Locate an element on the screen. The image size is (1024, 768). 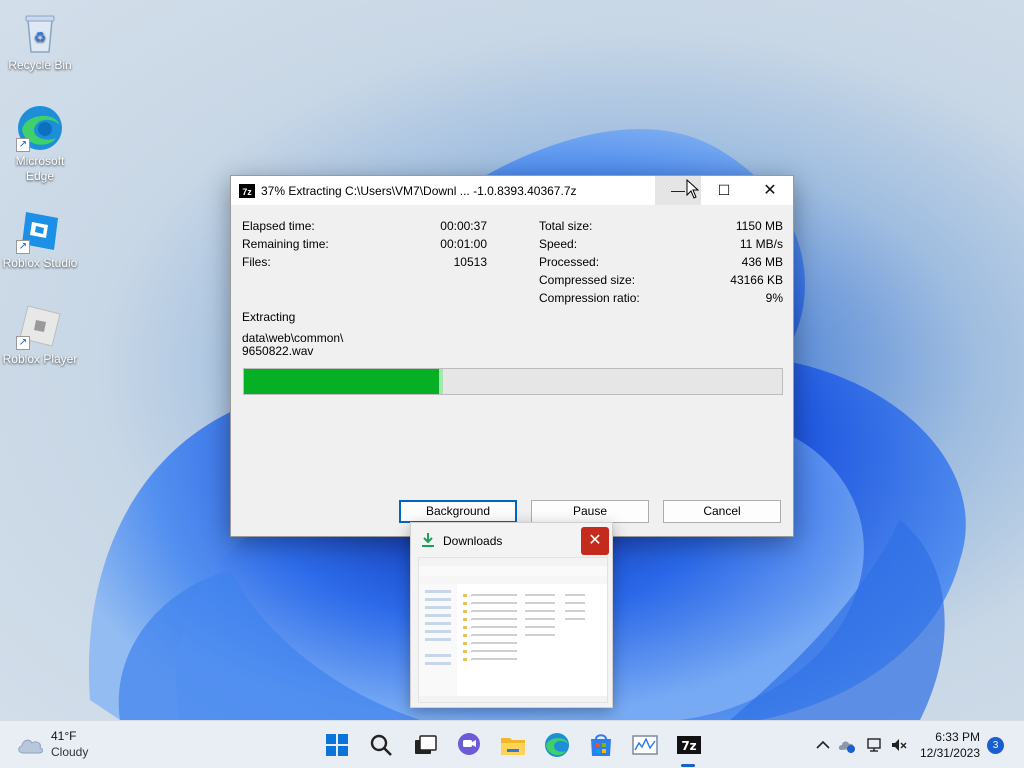
weather-condition: Cloudy is located at coordinates (69, 752).